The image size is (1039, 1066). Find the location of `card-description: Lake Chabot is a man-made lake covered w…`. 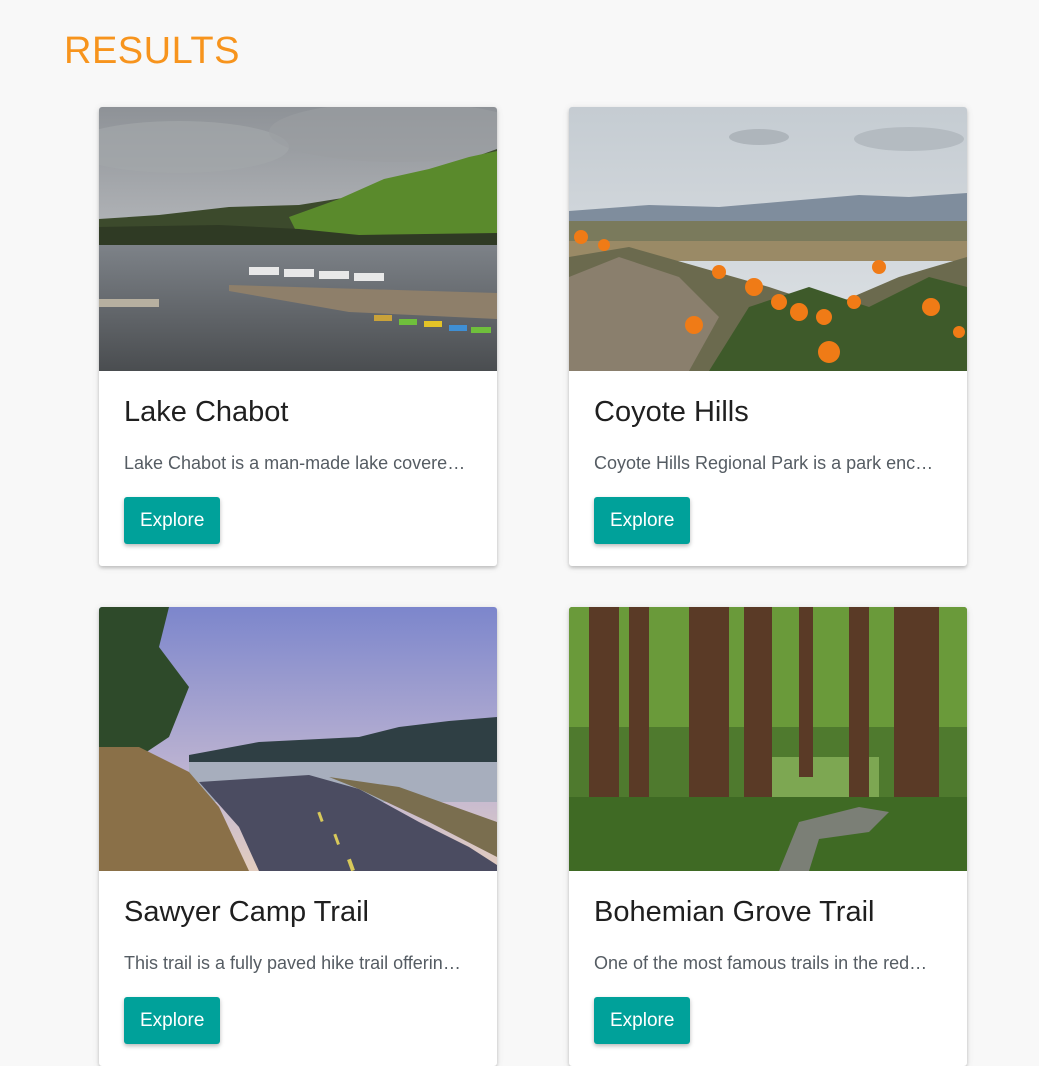

card-description: Lake Chabot is a man-made lake covered w… is located at coordinates (296, 463).